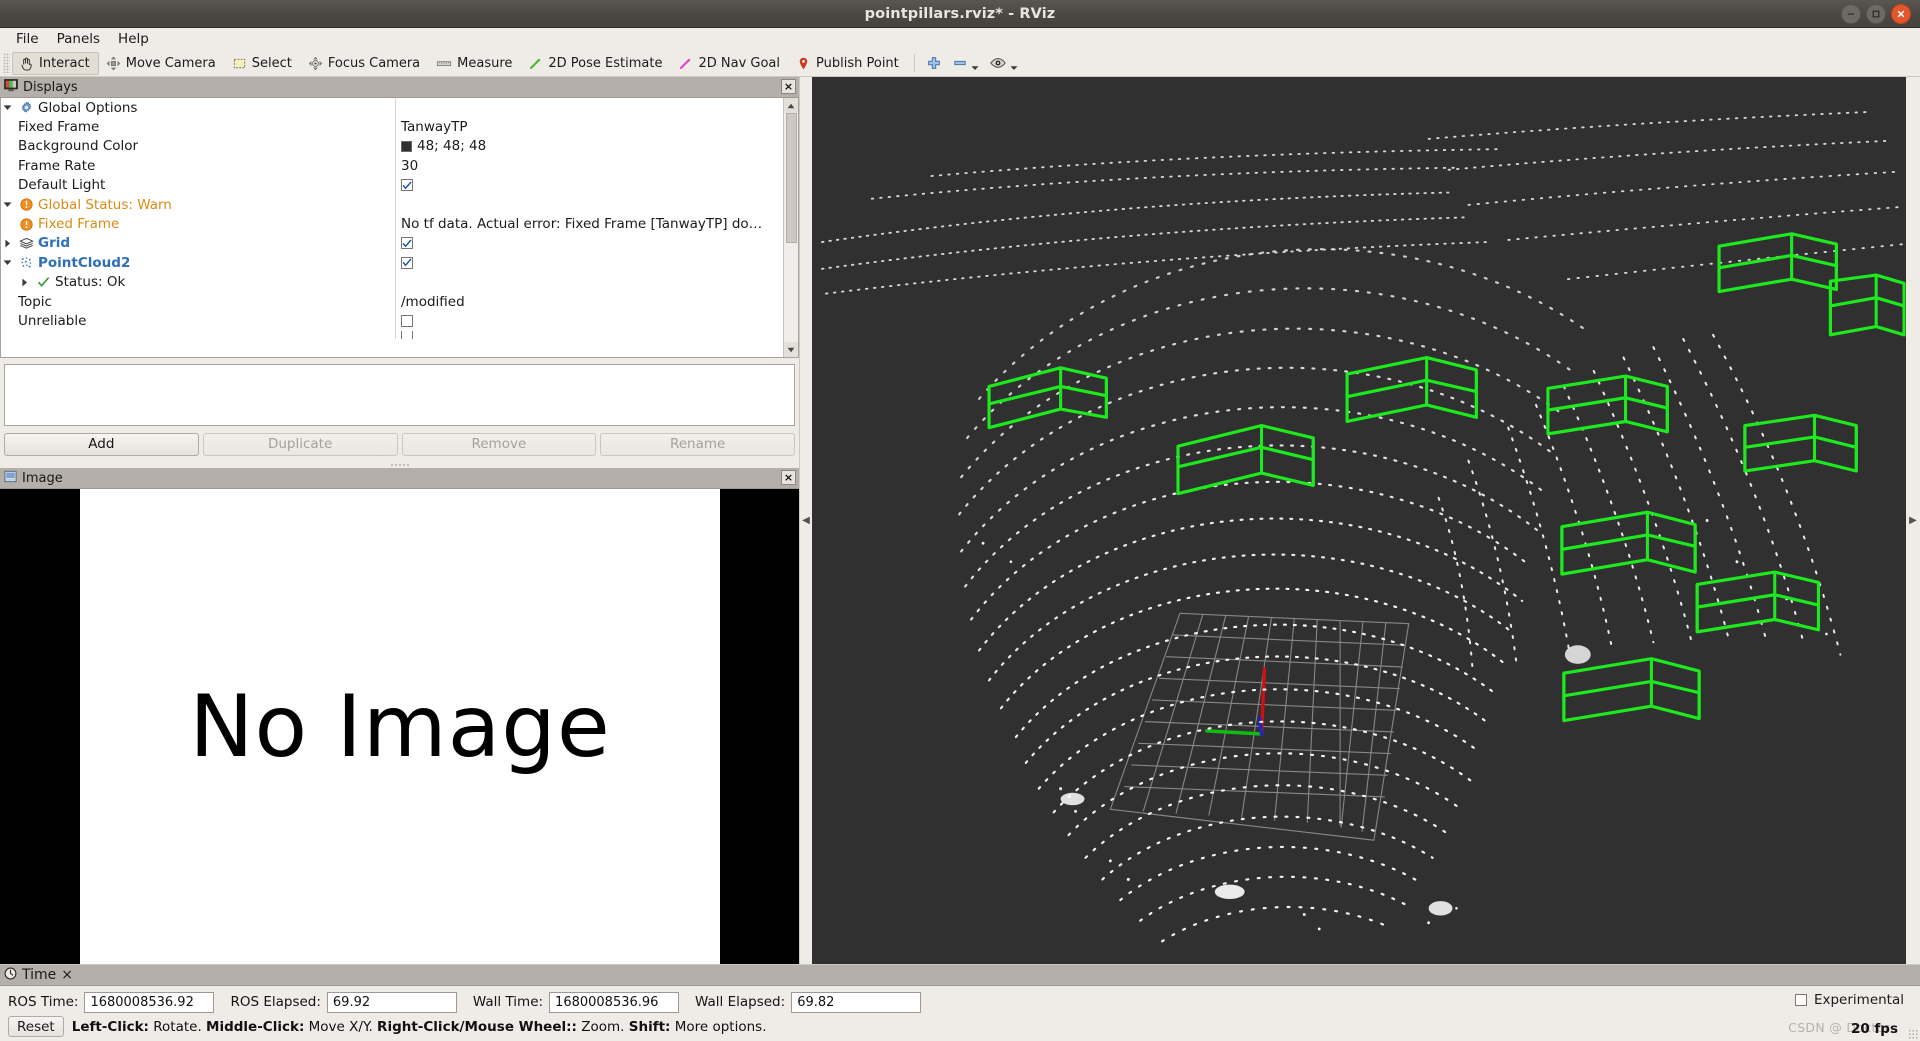 Image resolution: width=1920 pixels, height=1041 pixels. I want to click on table-row: Topic /modified, so click(392, 301).